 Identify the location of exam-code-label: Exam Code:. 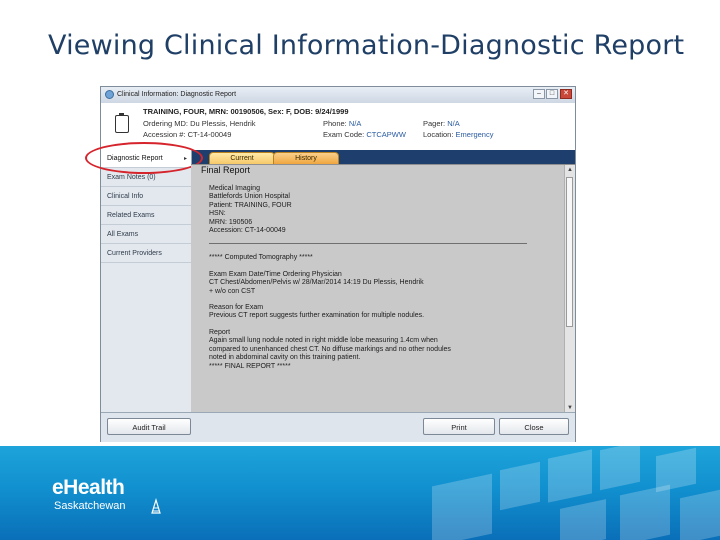
(344, 134).